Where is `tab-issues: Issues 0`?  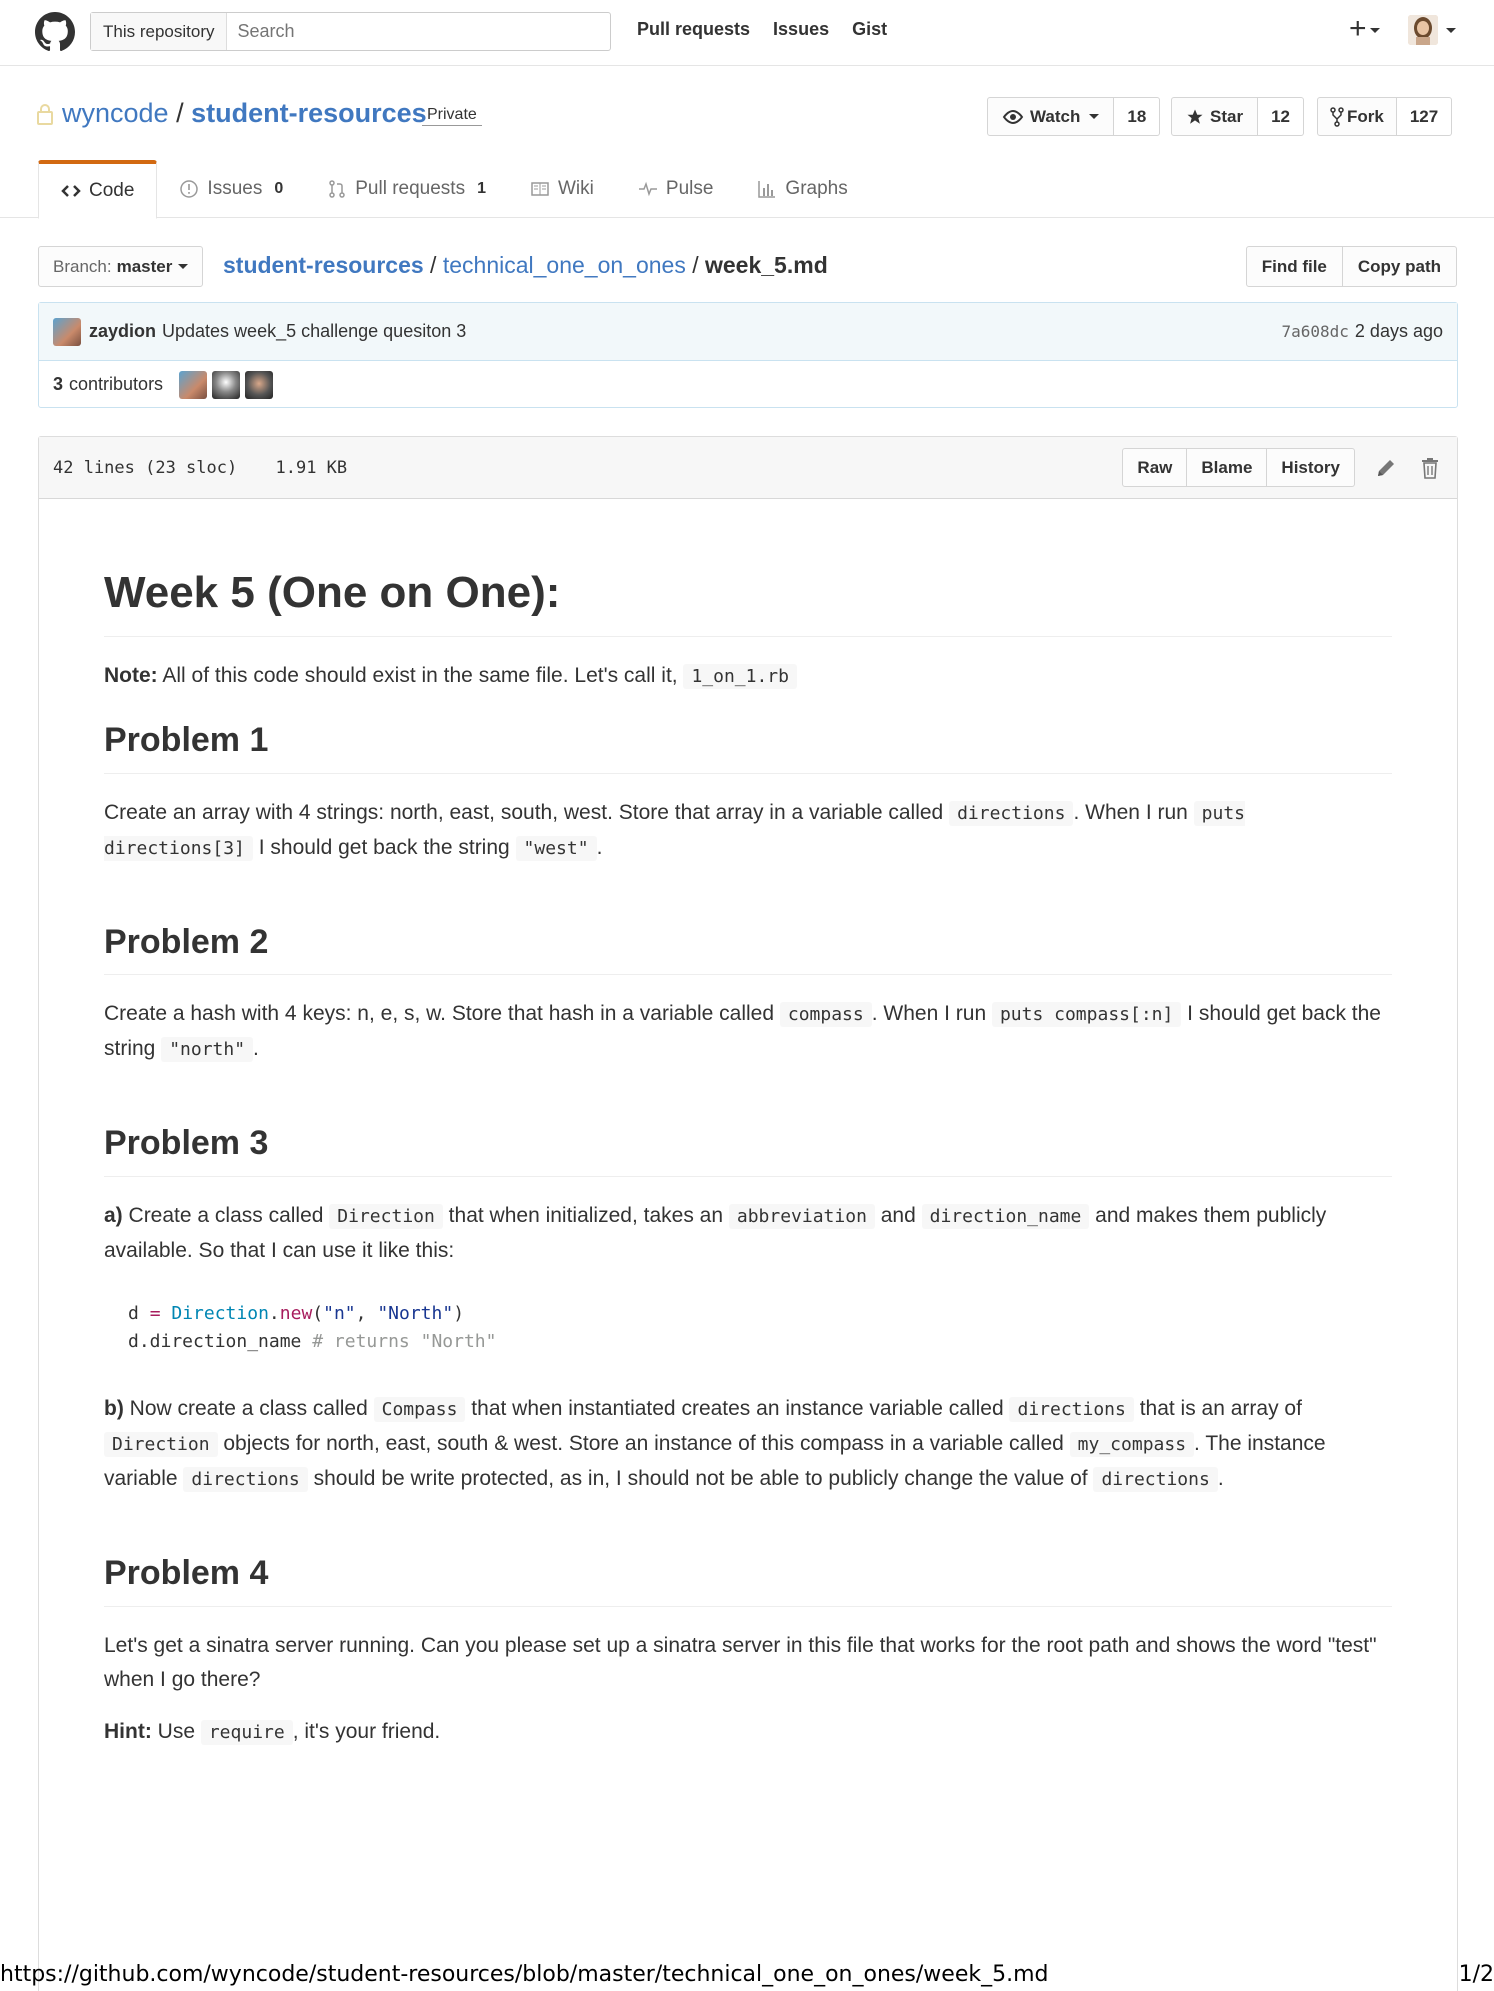 tab-issues: Issues 0 is located at coordinates (231, 189).